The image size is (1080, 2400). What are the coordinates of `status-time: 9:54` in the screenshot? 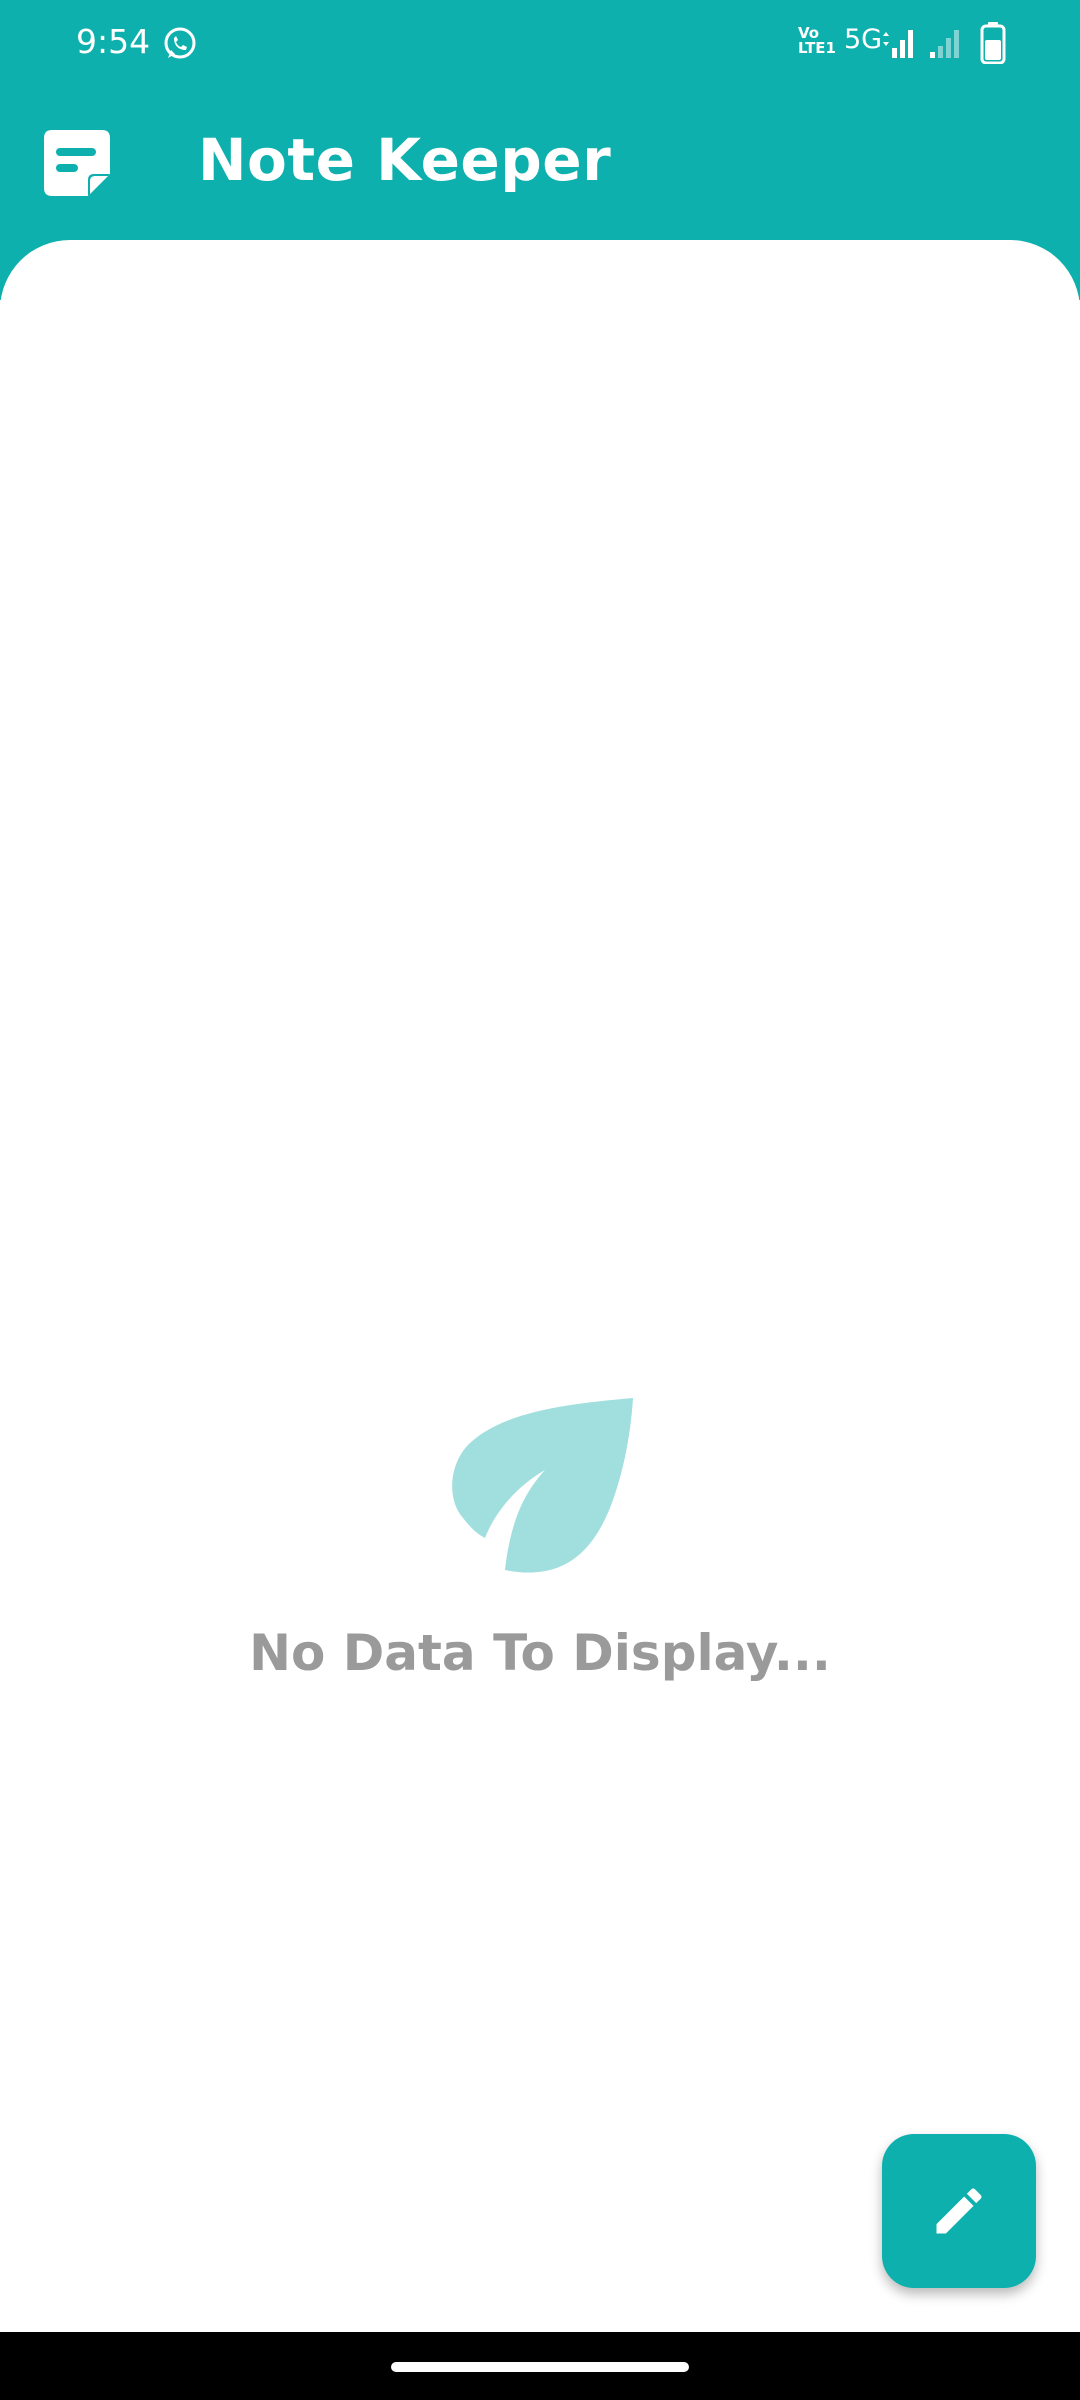 It's located at (113, 41).